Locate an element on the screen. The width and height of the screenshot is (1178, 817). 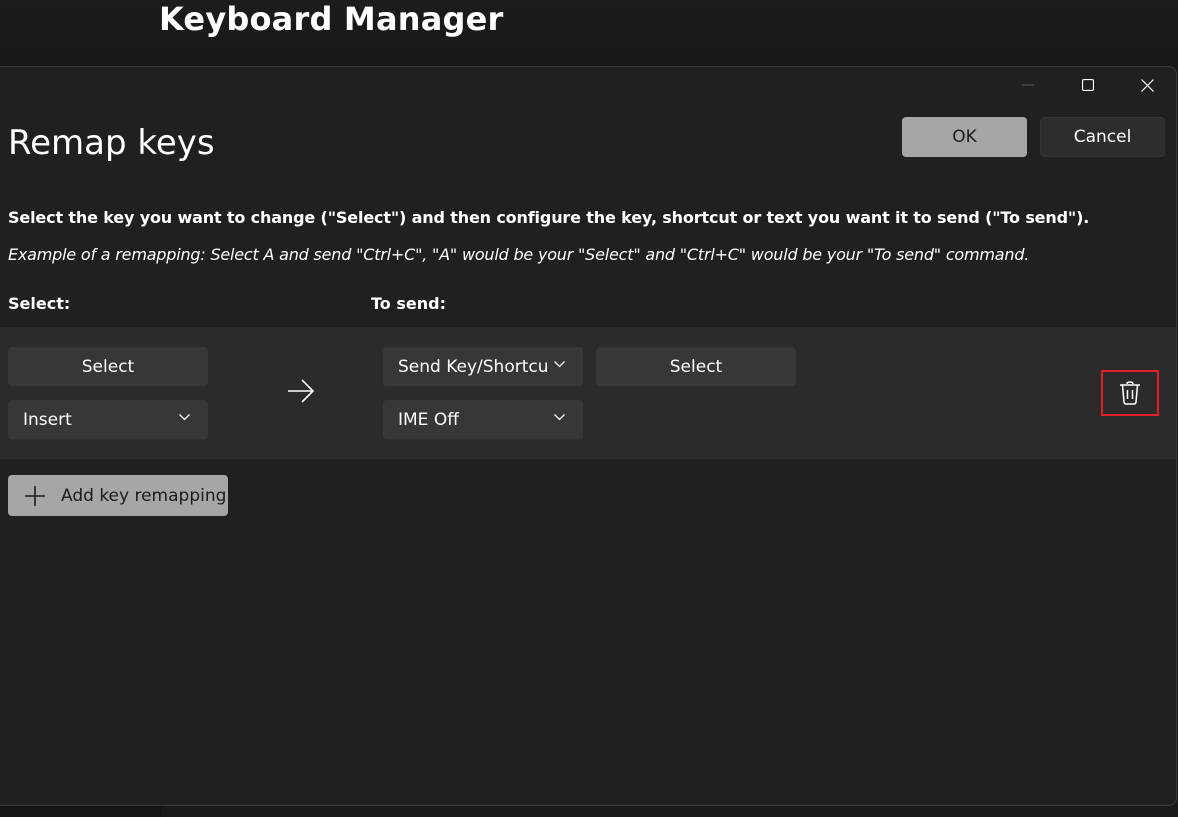
app-title: Keyboard Manager is located at coordinates (331, 19).